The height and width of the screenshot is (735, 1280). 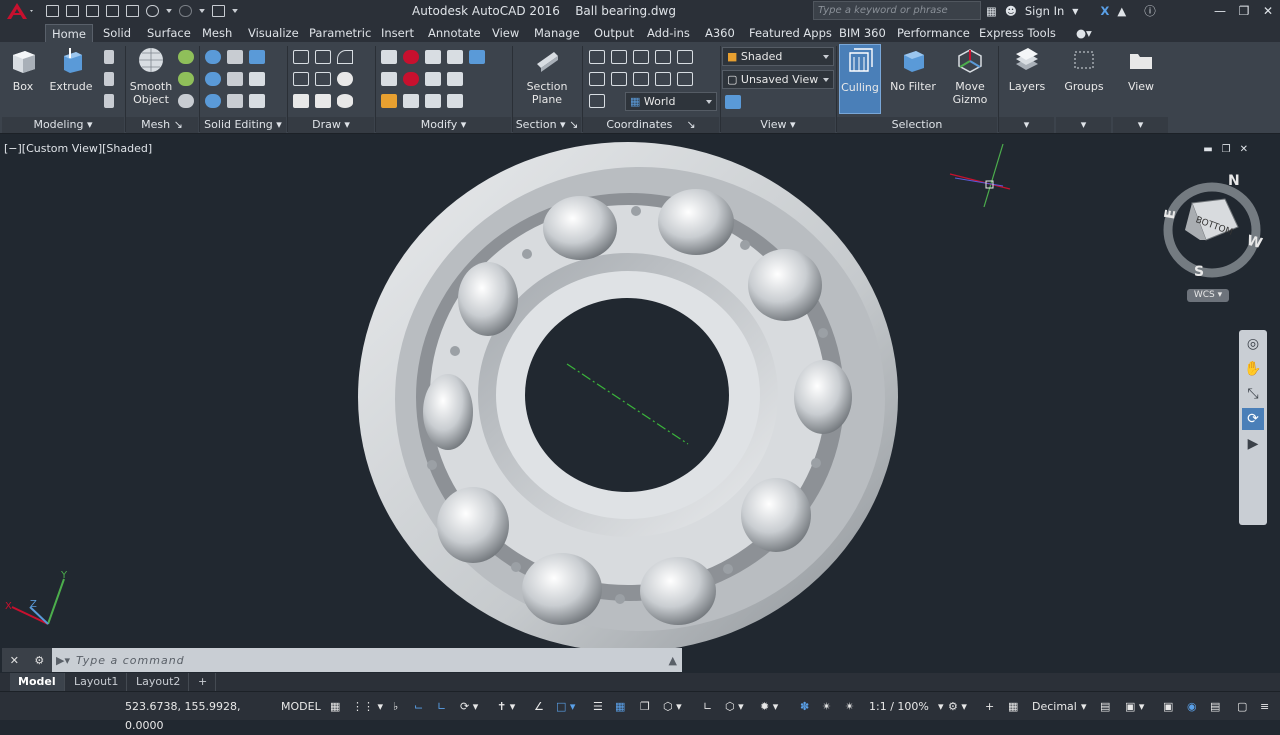 What do you see at coordinates (411, 101) in the screenshot?
I see `scale-icon` at bounding box center [411, 101].